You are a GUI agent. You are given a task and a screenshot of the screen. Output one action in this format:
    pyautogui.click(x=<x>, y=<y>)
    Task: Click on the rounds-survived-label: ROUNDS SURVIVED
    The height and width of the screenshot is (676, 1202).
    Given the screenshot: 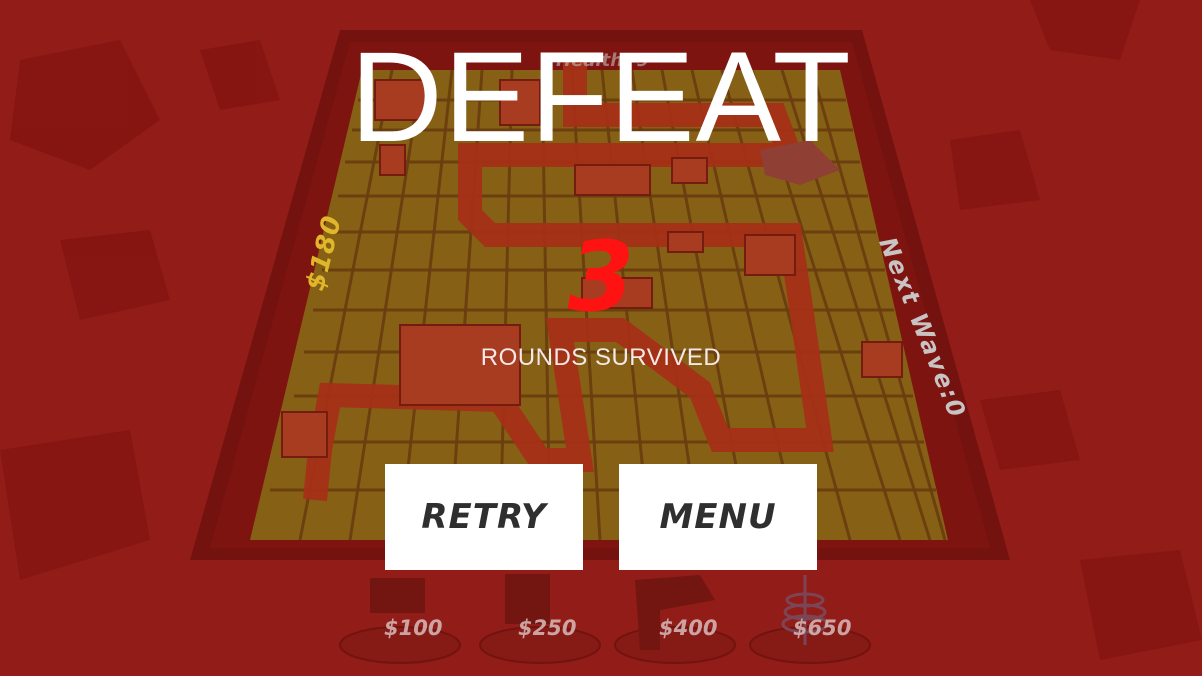 What is the action you would take?
    pyautogui.click(x=601, y=357)
    